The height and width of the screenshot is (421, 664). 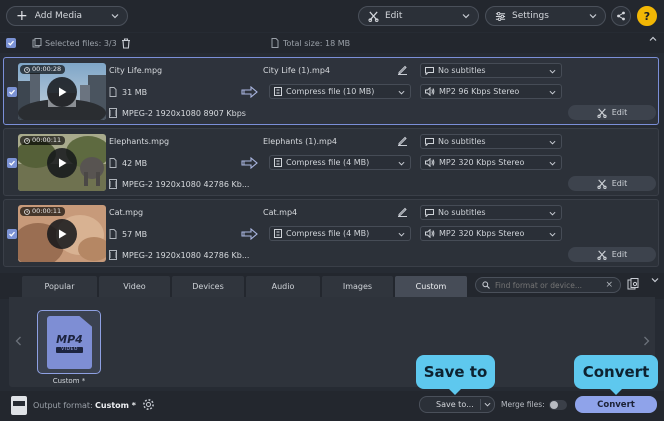 I want to click on format-library-button, so click(x=634, y=285).